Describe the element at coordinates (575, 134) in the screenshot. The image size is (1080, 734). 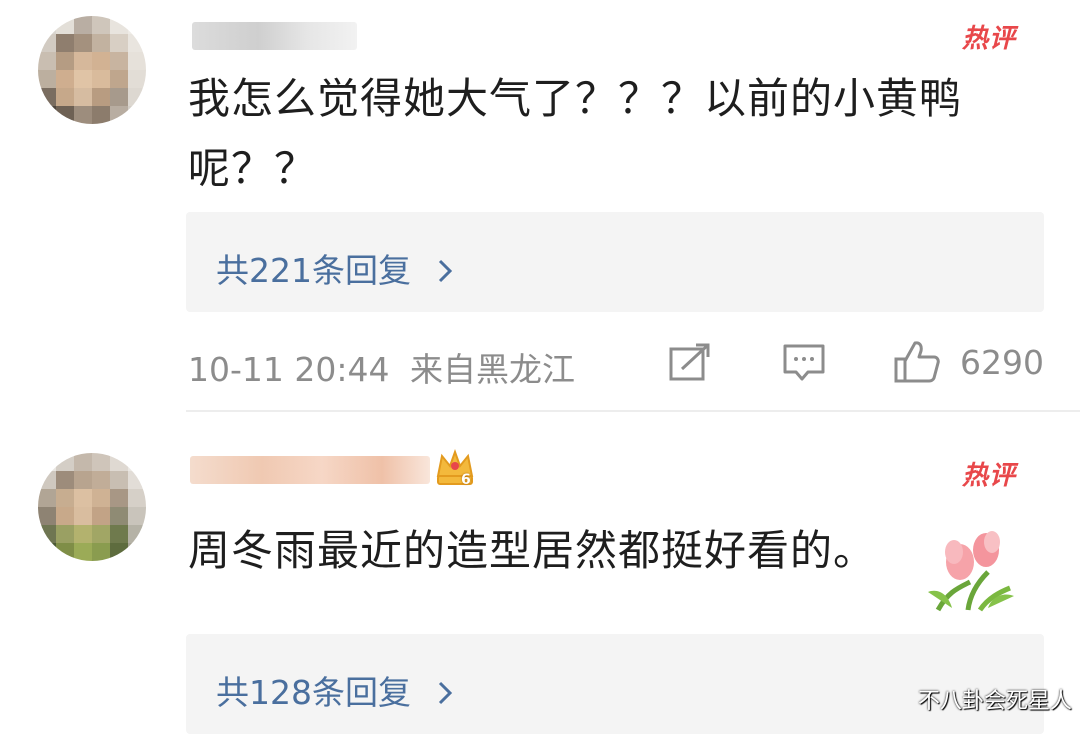
I see `comment-text: 我怎么觉得她大气了？？？以前的小黄鸭 呢？？` at that location.